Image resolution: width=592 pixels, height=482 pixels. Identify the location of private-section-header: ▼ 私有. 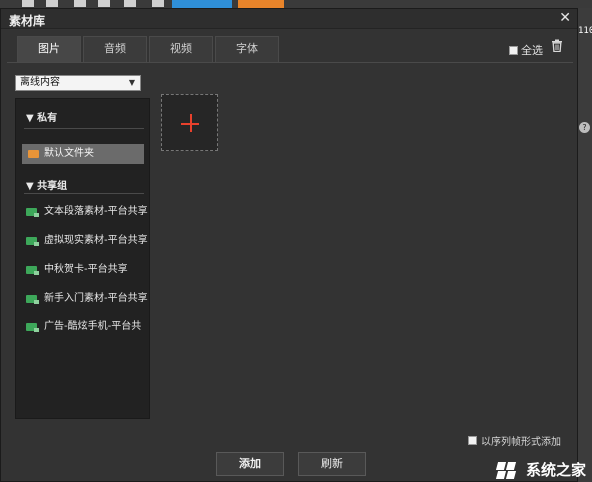
(41, 116).